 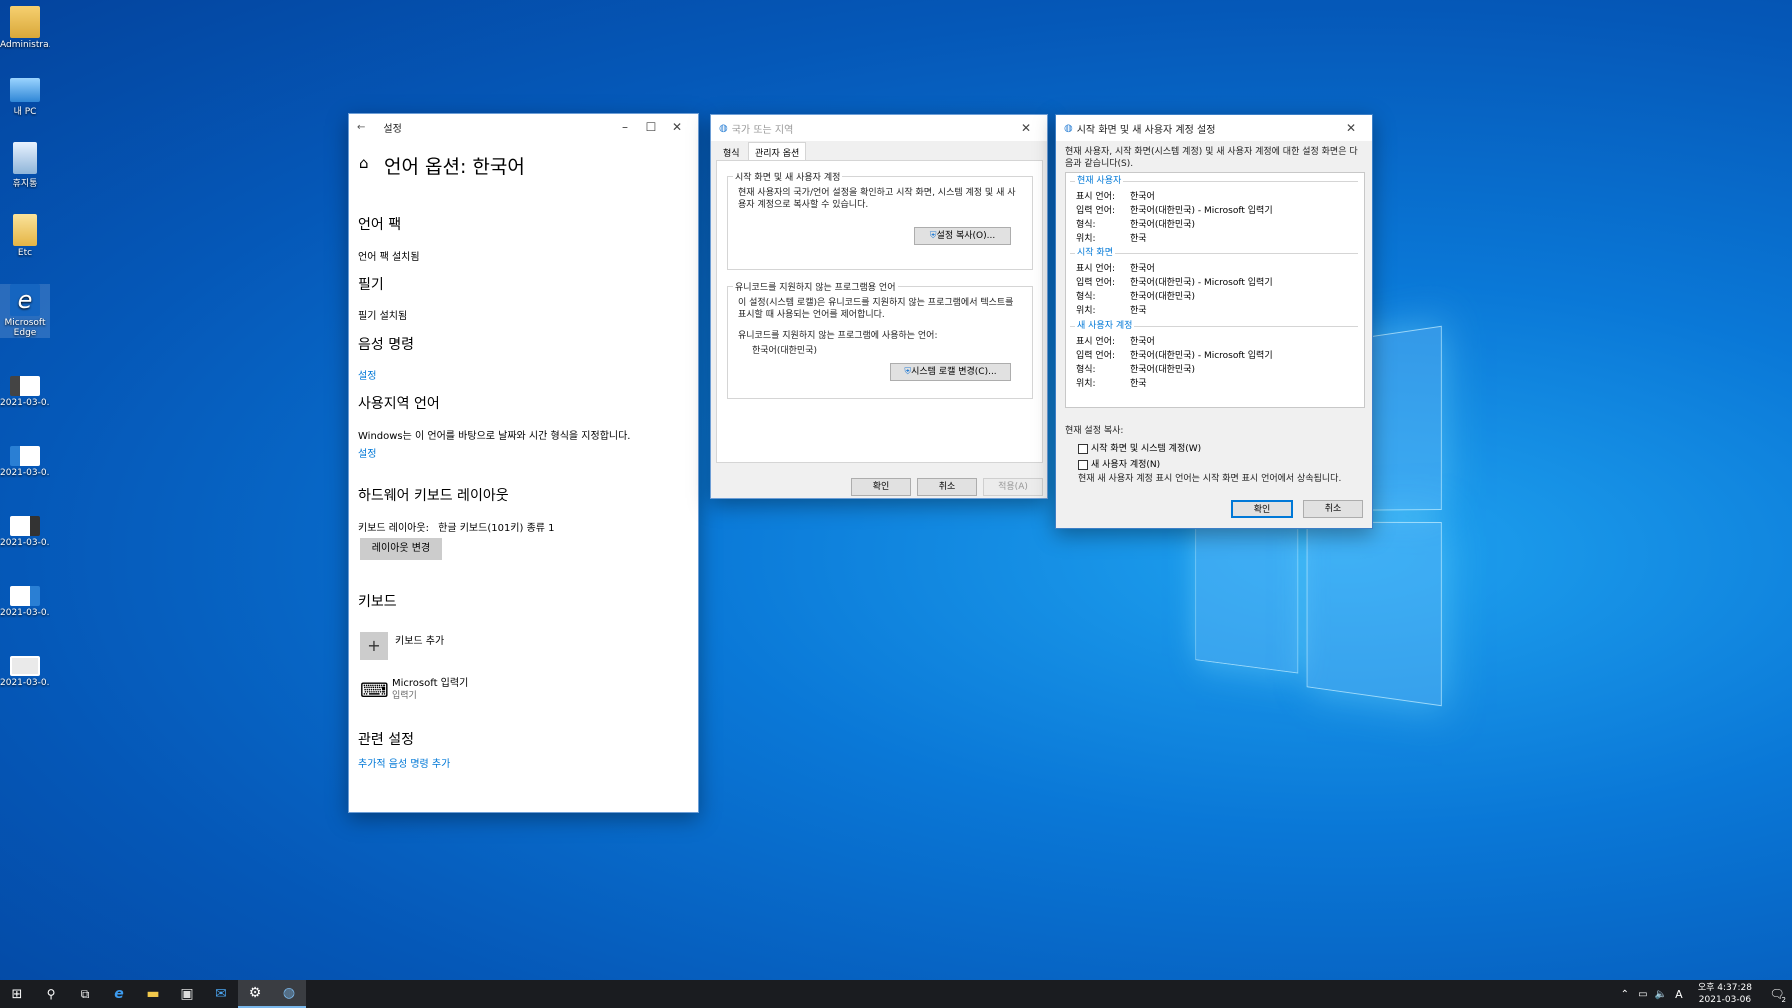 I want to click on mail-icon: ✉, so click(x=221, y=994).